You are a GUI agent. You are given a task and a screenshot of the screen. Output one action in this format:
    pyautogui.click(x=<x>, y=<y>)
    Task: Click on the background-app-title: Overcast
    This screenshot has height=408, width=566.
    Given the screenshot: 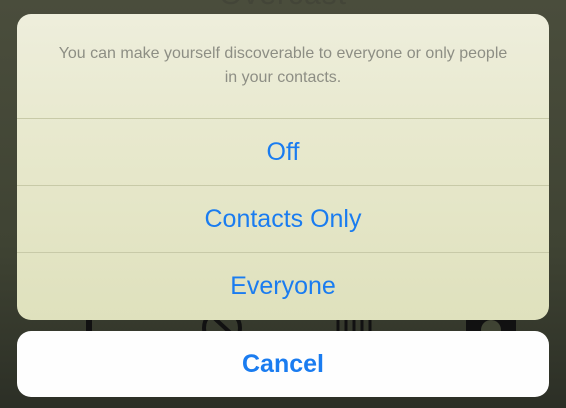 What is the action you would take?
    pyautogui.click(x=283, y=6)
    